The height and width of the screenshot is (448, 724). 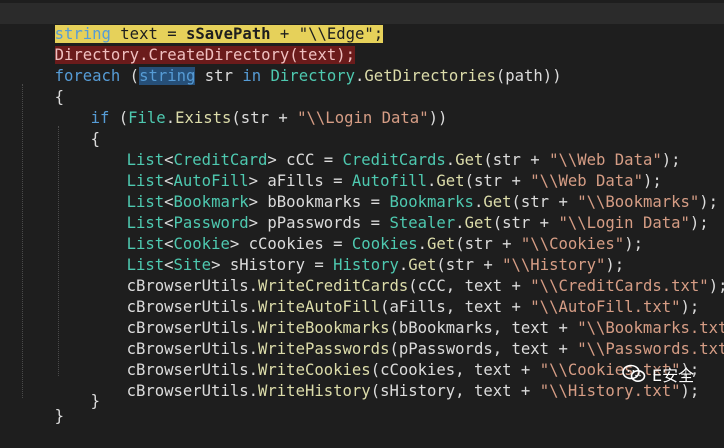 I want to click on token-brace: }, so click(x=59, y=416).